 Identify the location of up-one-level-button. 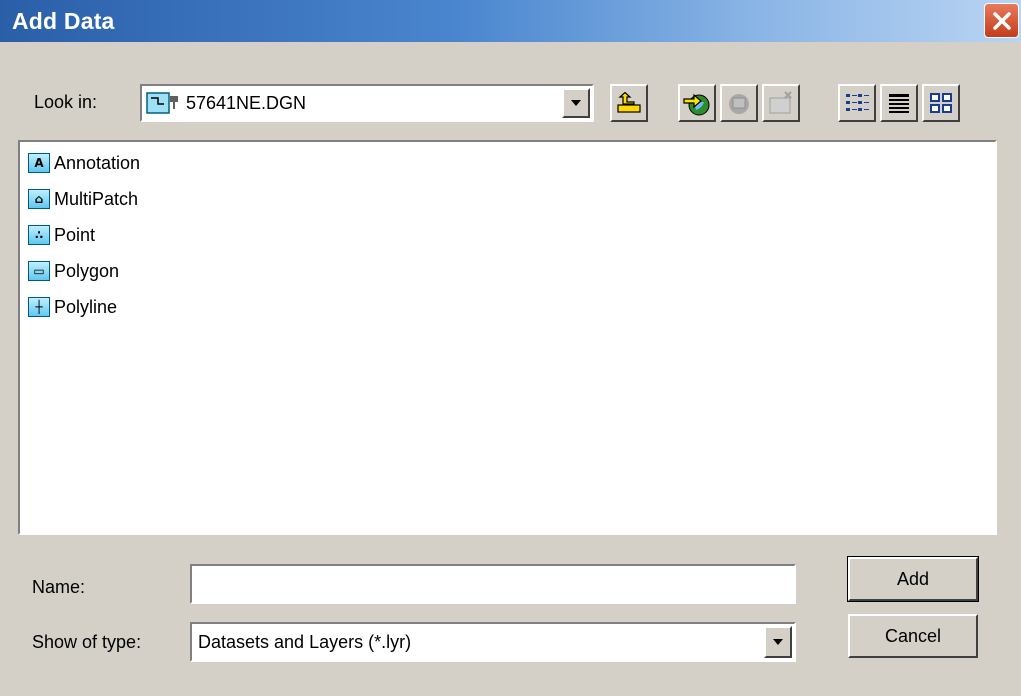
(629, 103).